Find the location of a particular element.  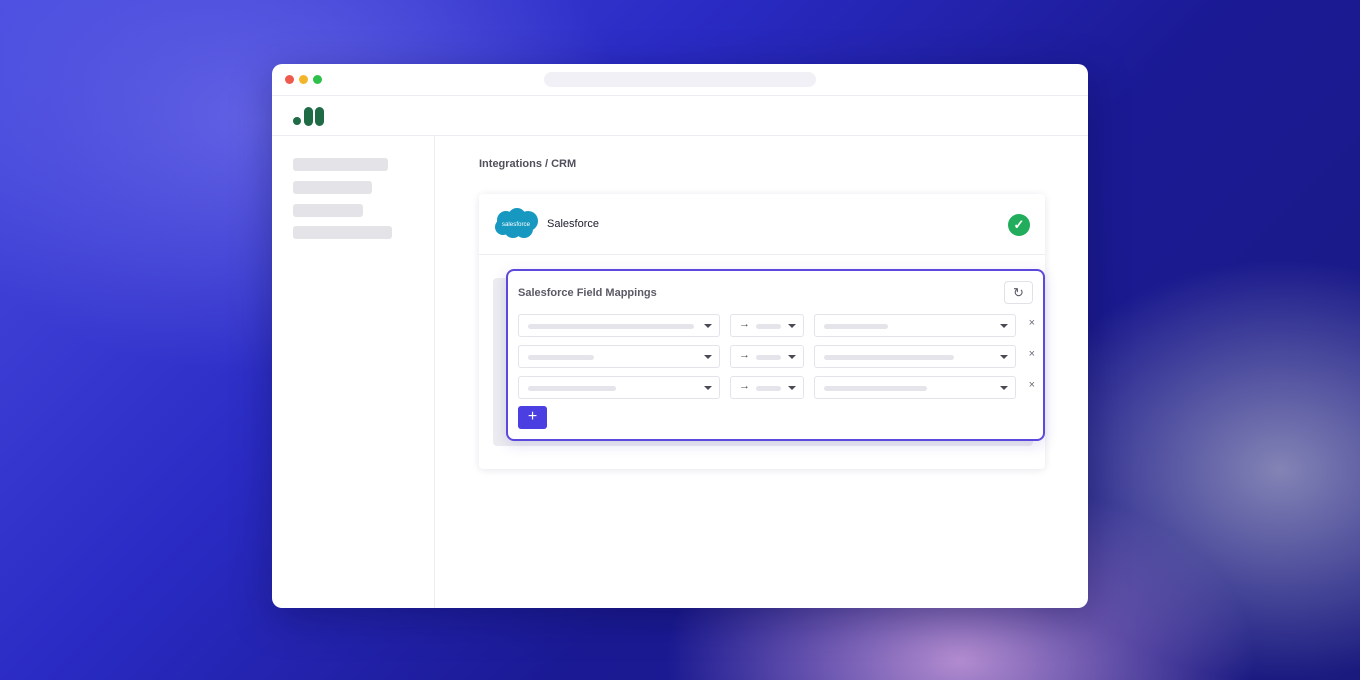

title-bar is located at coordinates (680, 80).